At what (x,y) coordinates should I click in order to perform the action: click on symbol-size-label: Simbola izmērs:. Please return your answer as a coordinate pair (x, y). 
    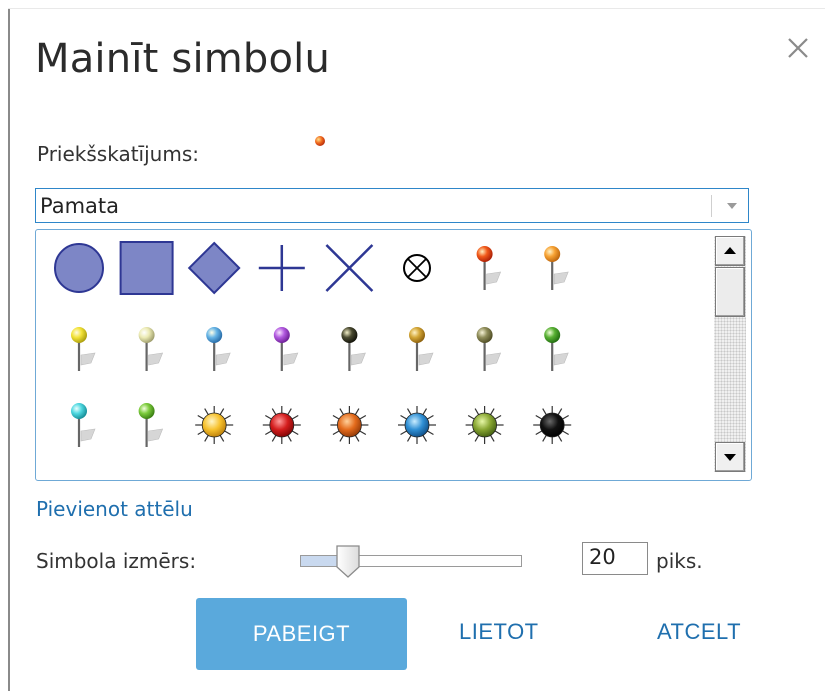
    Looking at the image, I should click on (116, 561).